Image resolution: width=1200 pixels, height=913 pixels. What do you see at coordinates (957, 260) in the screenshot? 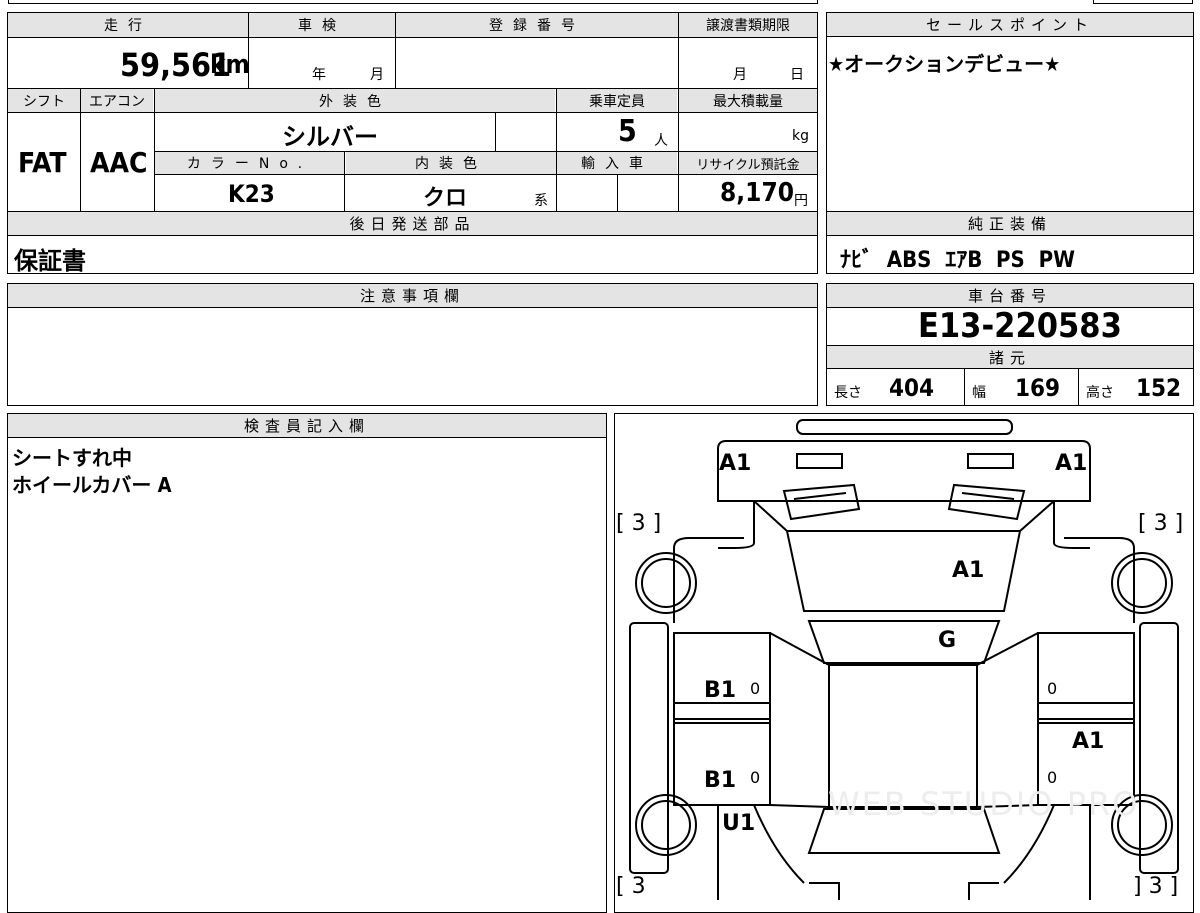
I see `equipment-value: ﾅﾋﾞ ABS ｴｱB PS PW` at bounding box center [957, 260].